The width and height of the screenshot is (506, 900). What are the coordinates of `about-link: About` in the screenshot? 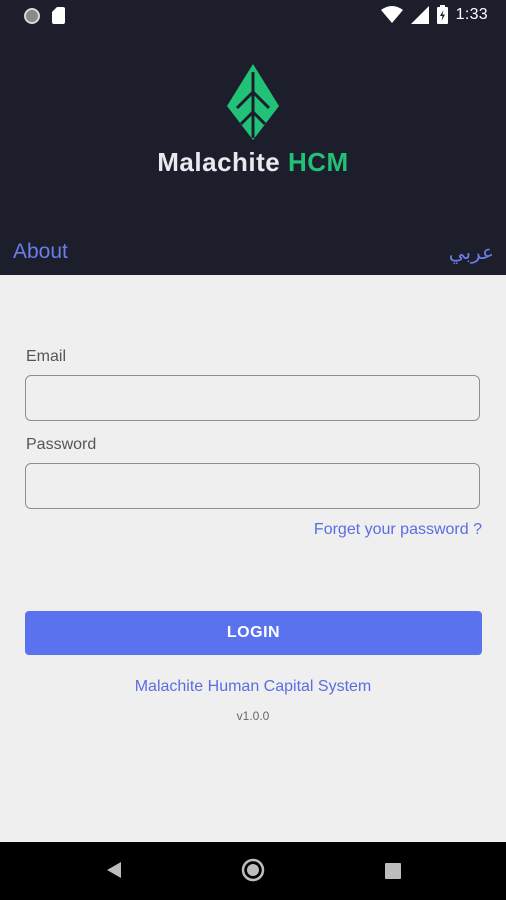 It's located at (40, 252).